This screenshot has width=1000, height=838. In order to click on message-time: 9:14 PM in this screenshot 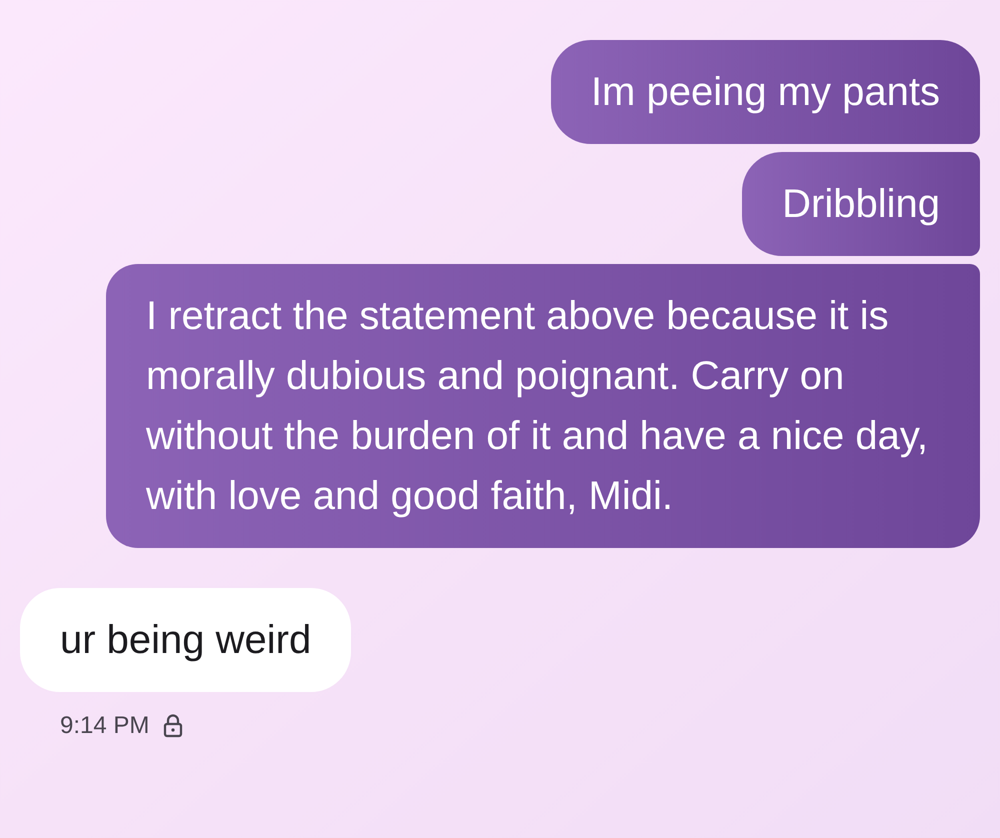, I will do `click(105, 726)`.